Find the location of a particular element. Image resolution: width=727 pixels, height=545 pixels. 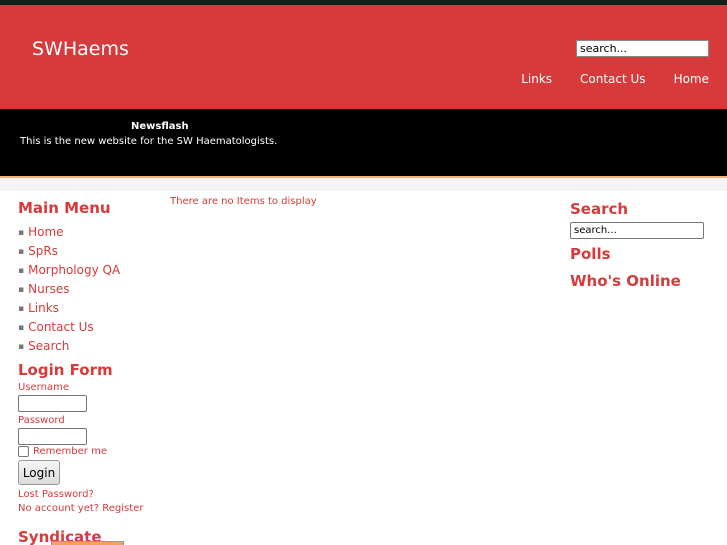

remember-me-label: Remember me is located at coordinates (70, 451).